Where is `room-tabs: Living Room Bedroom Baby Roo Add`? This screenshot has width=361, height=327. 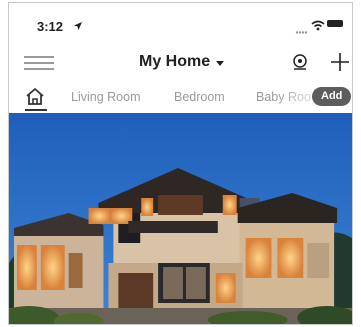 room-tabs: Living Room Bedroom Baby Roo Add is located at coordinates (180, 98).